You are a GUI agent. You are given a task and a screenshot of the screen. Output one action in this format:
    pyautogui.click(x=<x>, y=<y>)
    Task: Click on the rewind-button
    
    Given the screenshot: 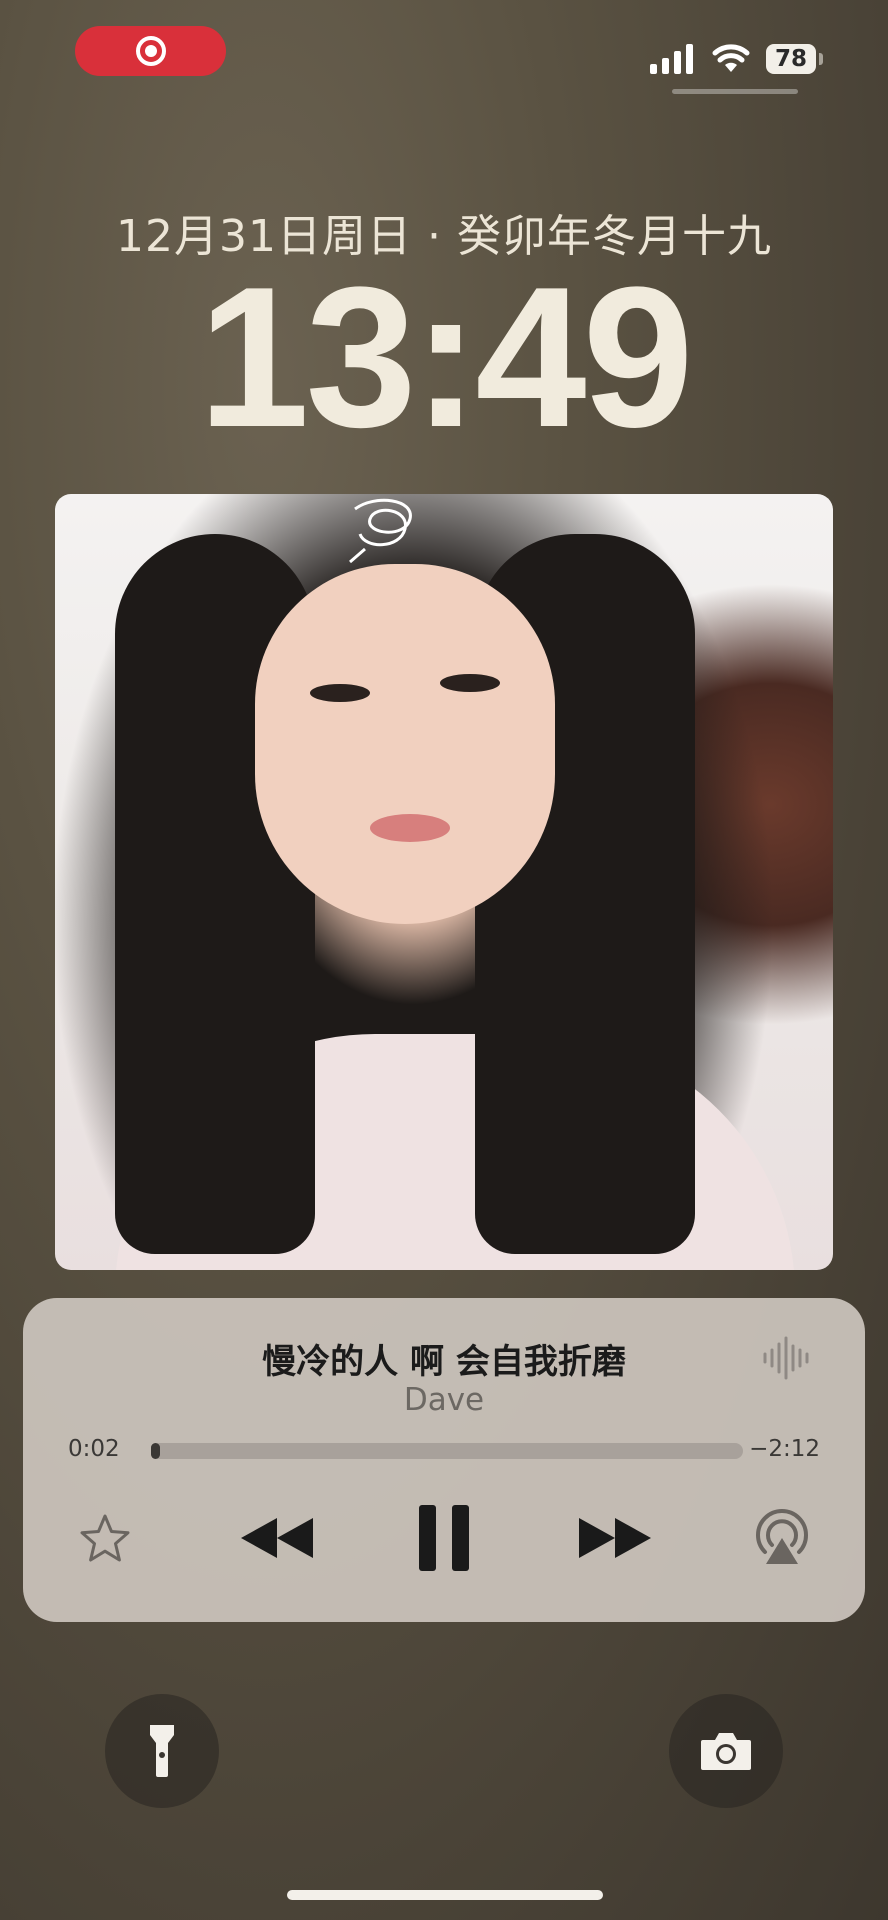 What is the action you would take?
    pyautogui.click(x=277, y=1538)
    